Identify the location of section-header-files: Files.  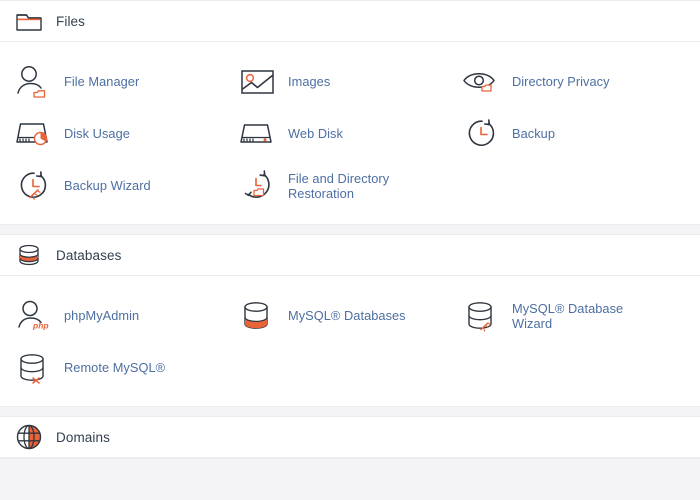
(350, 21).